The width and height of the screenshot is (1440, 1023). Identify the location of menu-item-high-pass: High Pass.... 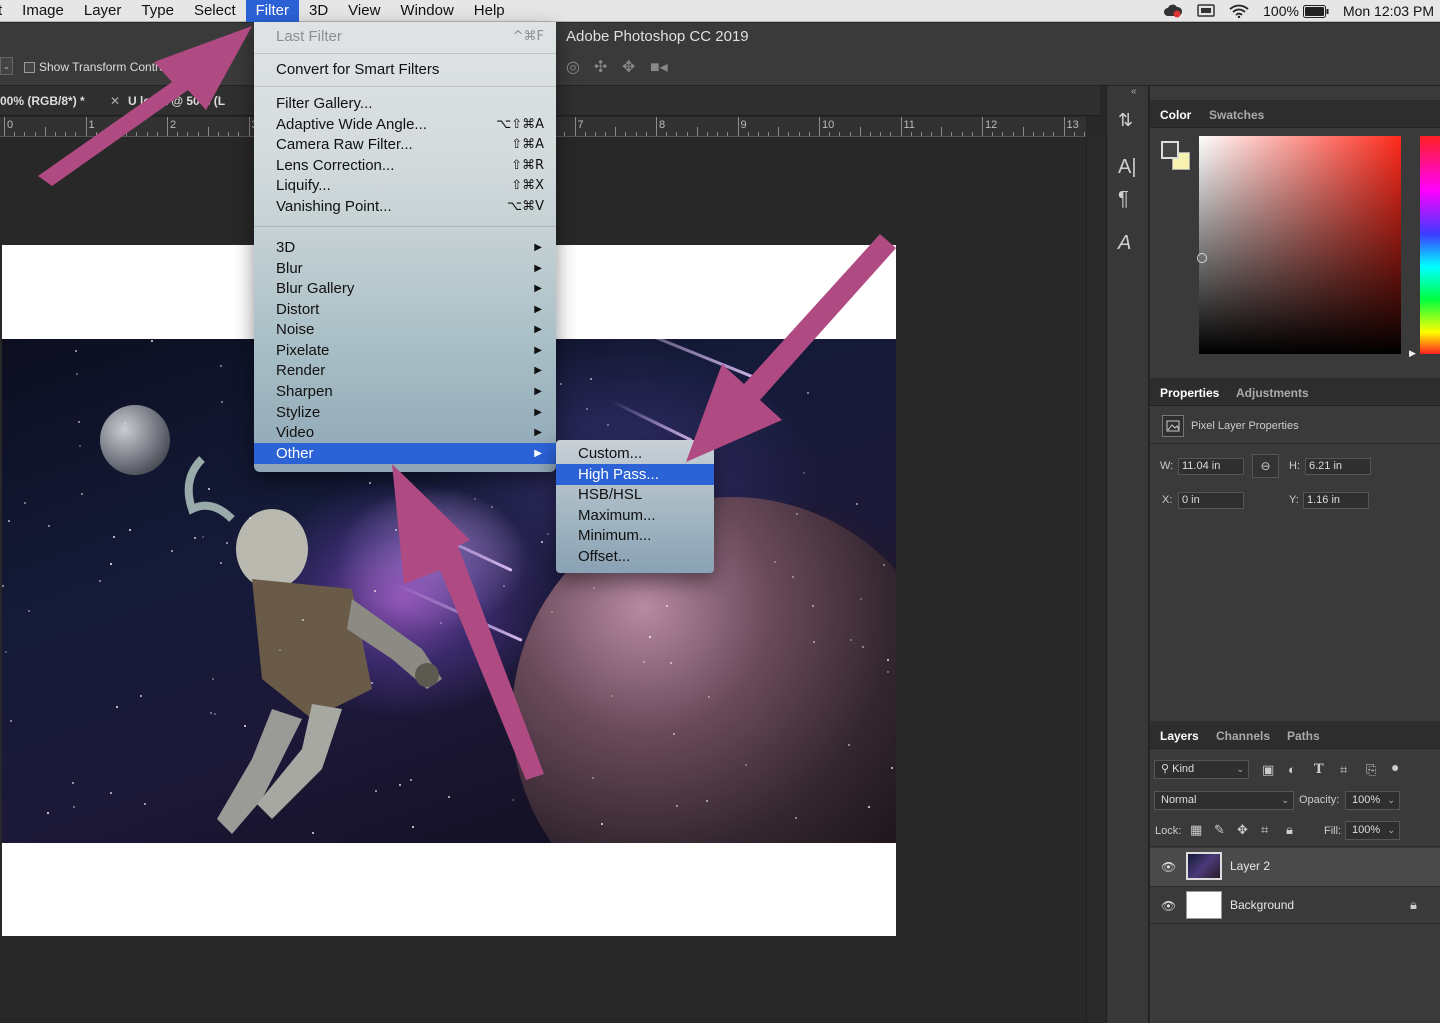
(635, 474).